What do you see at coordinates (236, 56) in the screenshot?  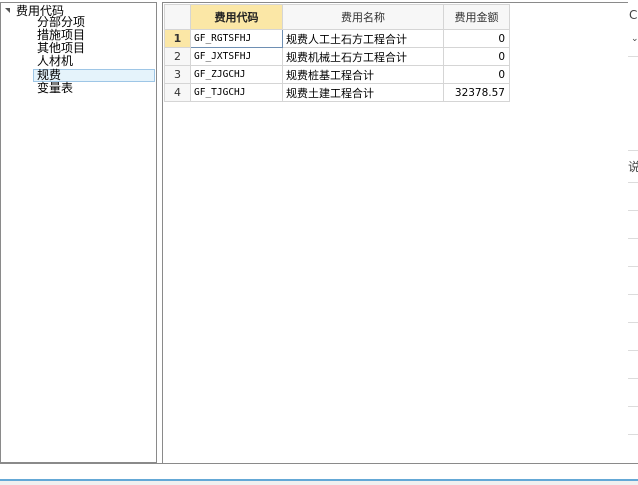 I see `fee-code-cell: GF_JXTSFHJ` at bounding box center [236, 56].